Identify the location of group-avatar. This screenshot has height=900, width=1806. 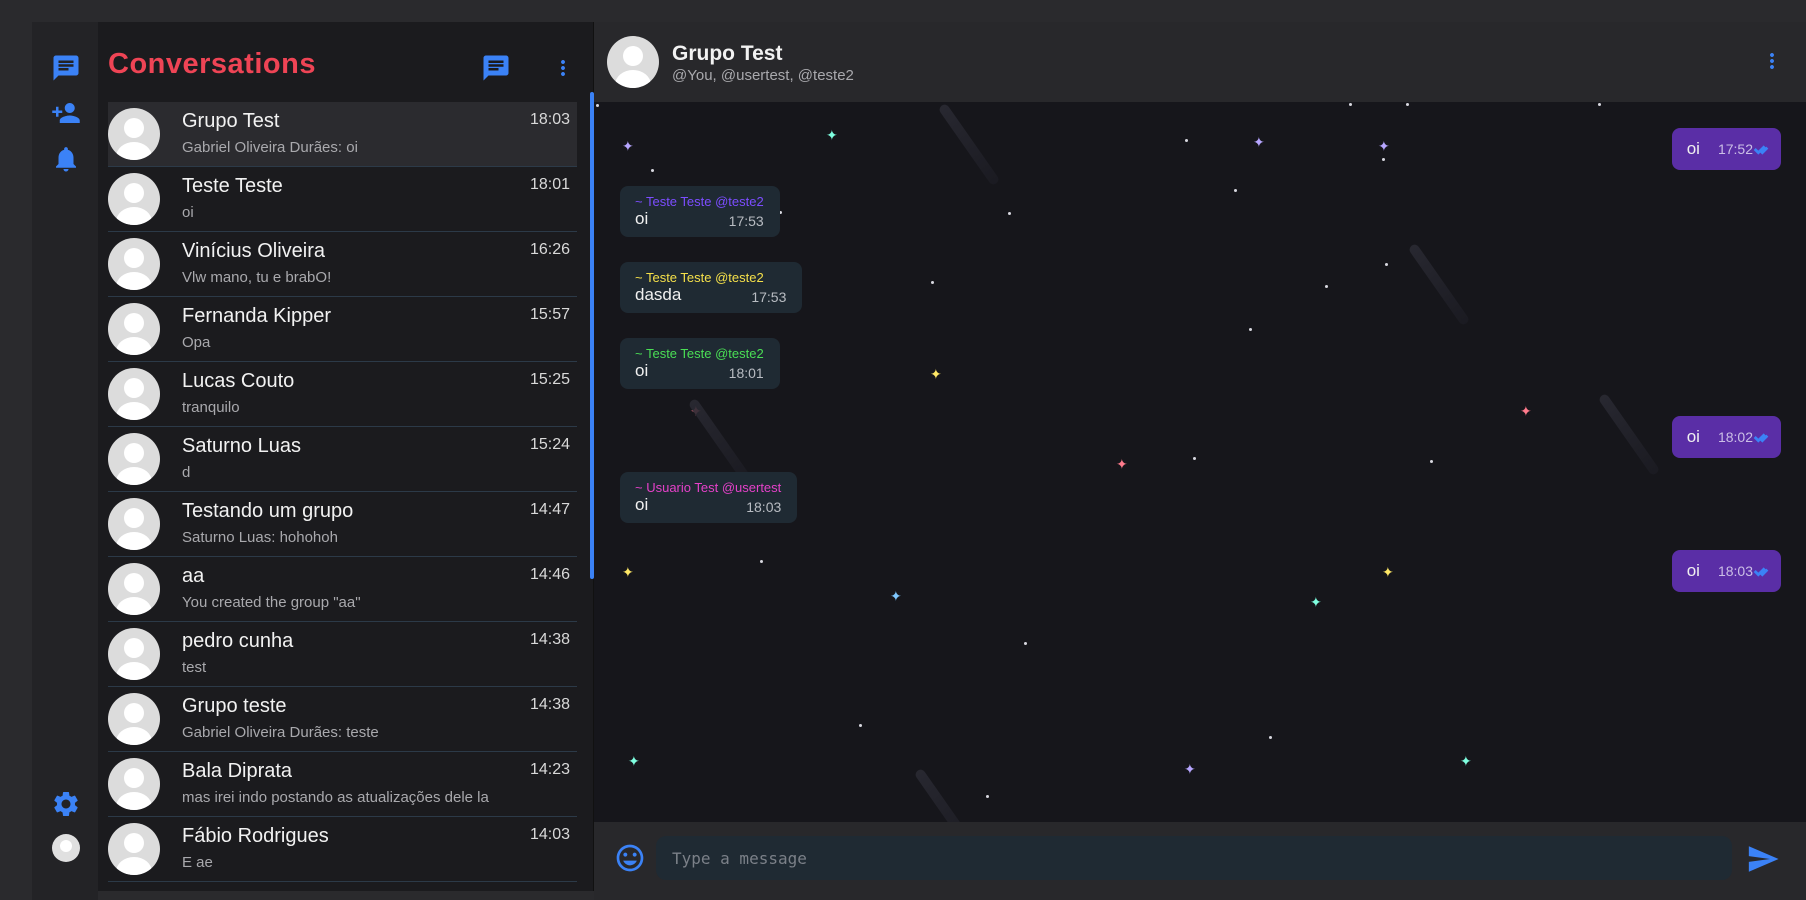
(633, 62).